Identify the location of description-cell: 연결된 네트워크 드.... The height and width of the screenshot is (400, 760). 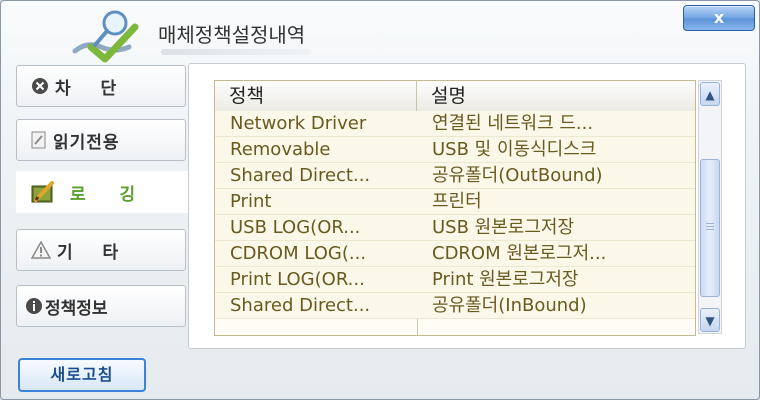
(513, 123).